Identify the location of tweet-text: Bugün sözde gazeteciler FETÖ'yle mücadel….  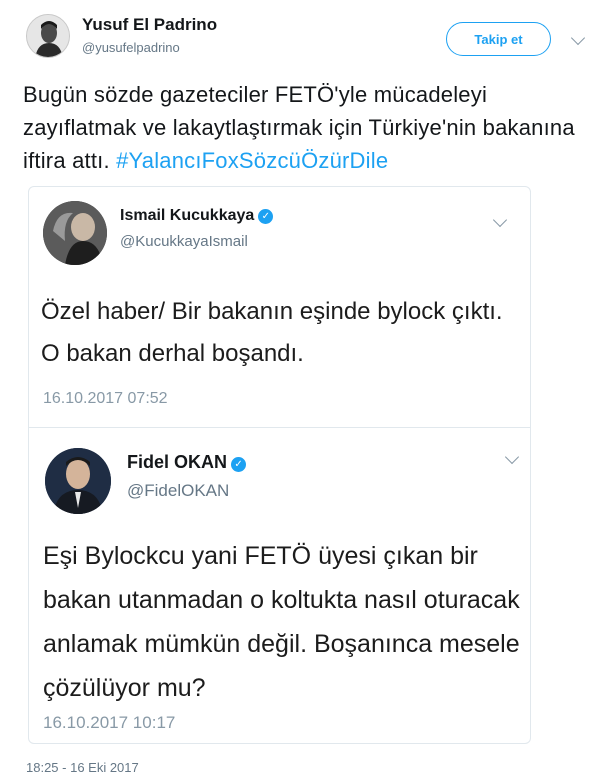
(308, 127).